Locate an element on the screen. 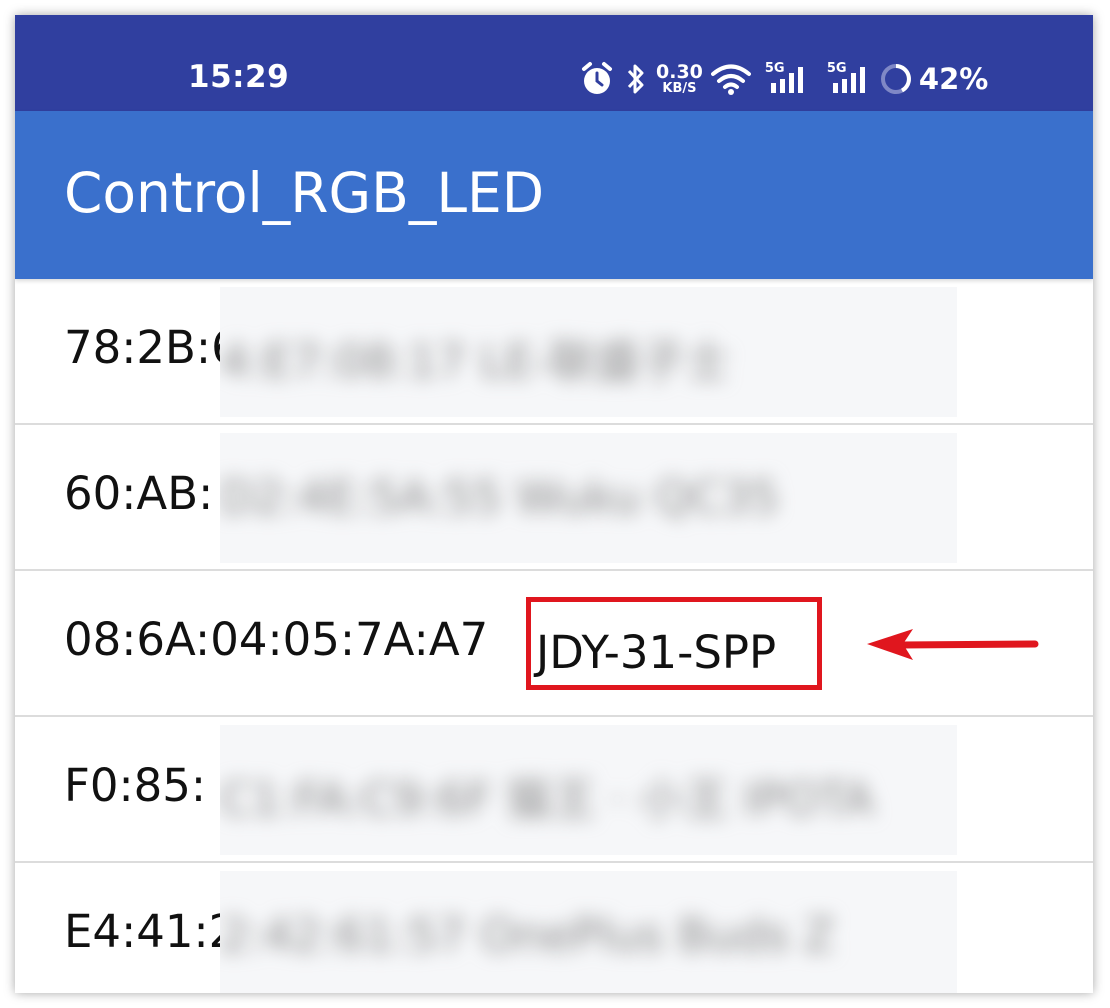 The height and width of the screenshot is (1008, 1110). status-bar: 15:29 0.30 KB/S 5G 5G 42% is located at coordinates (554, 63).